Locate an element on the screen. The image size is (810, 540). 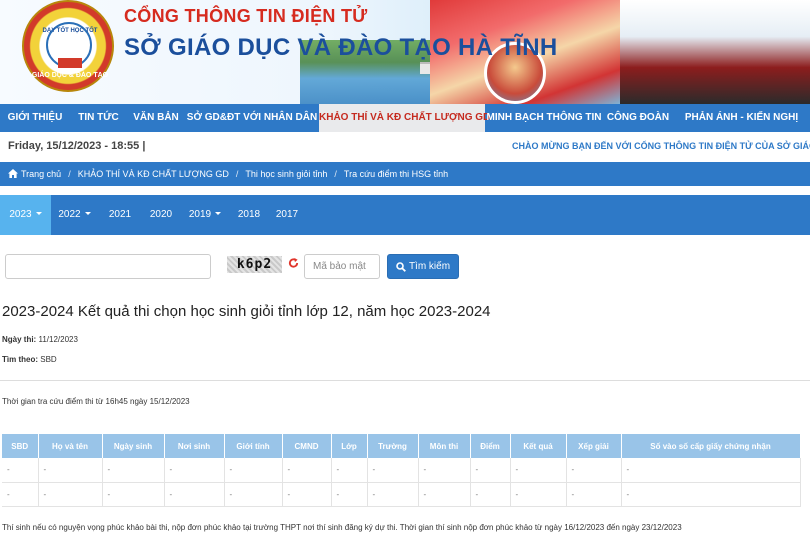
nav-item-khao-thi: KHẢO THÍ VÀ KĐ CHẤT LƯỢNG GD is located at coordinates (404, 118).